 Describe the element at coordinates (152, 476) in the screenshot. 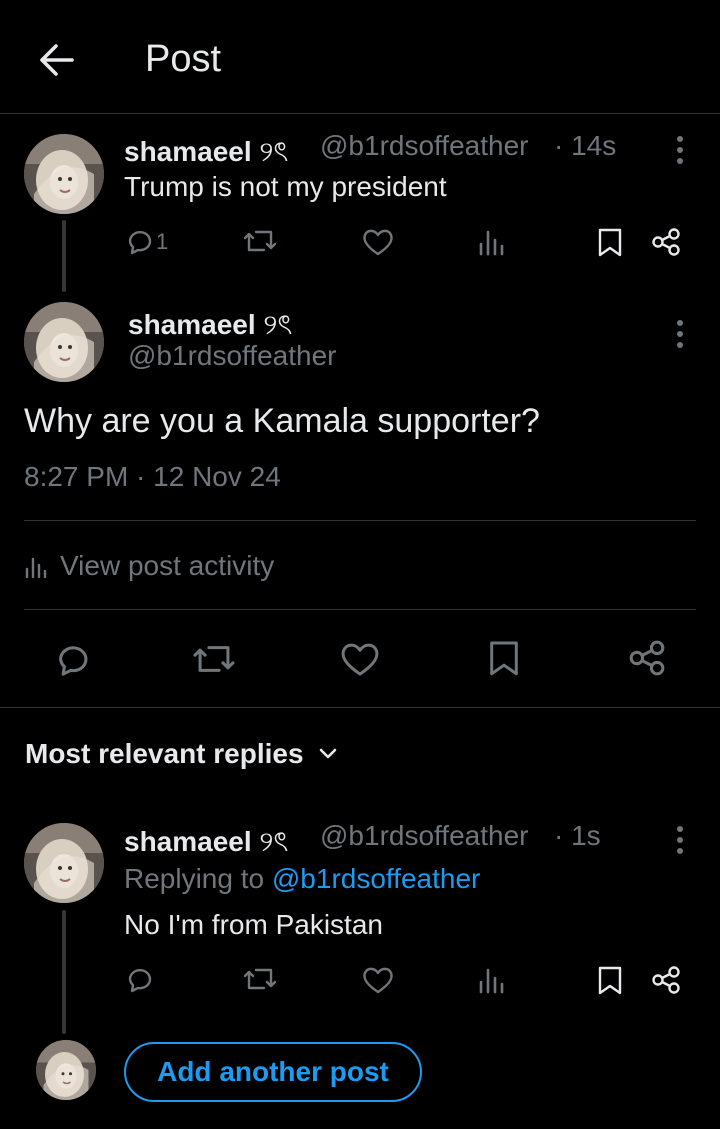

I see `post-timestamp: 8:27 PM · 12 Nov 24` at that location.